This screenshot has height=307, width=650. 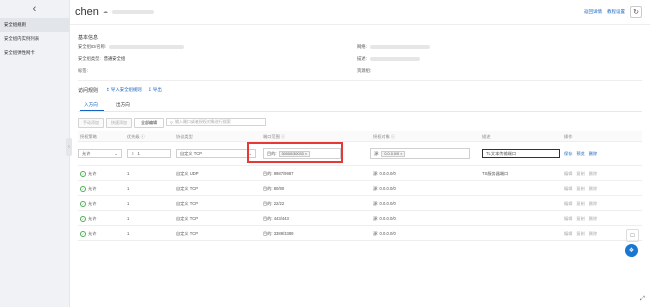 What do you see at coordinates (216, 153) in the screenshot?
I see `protocol-select: 自定义 TCP ⌄` at bounding box center [216, 153].